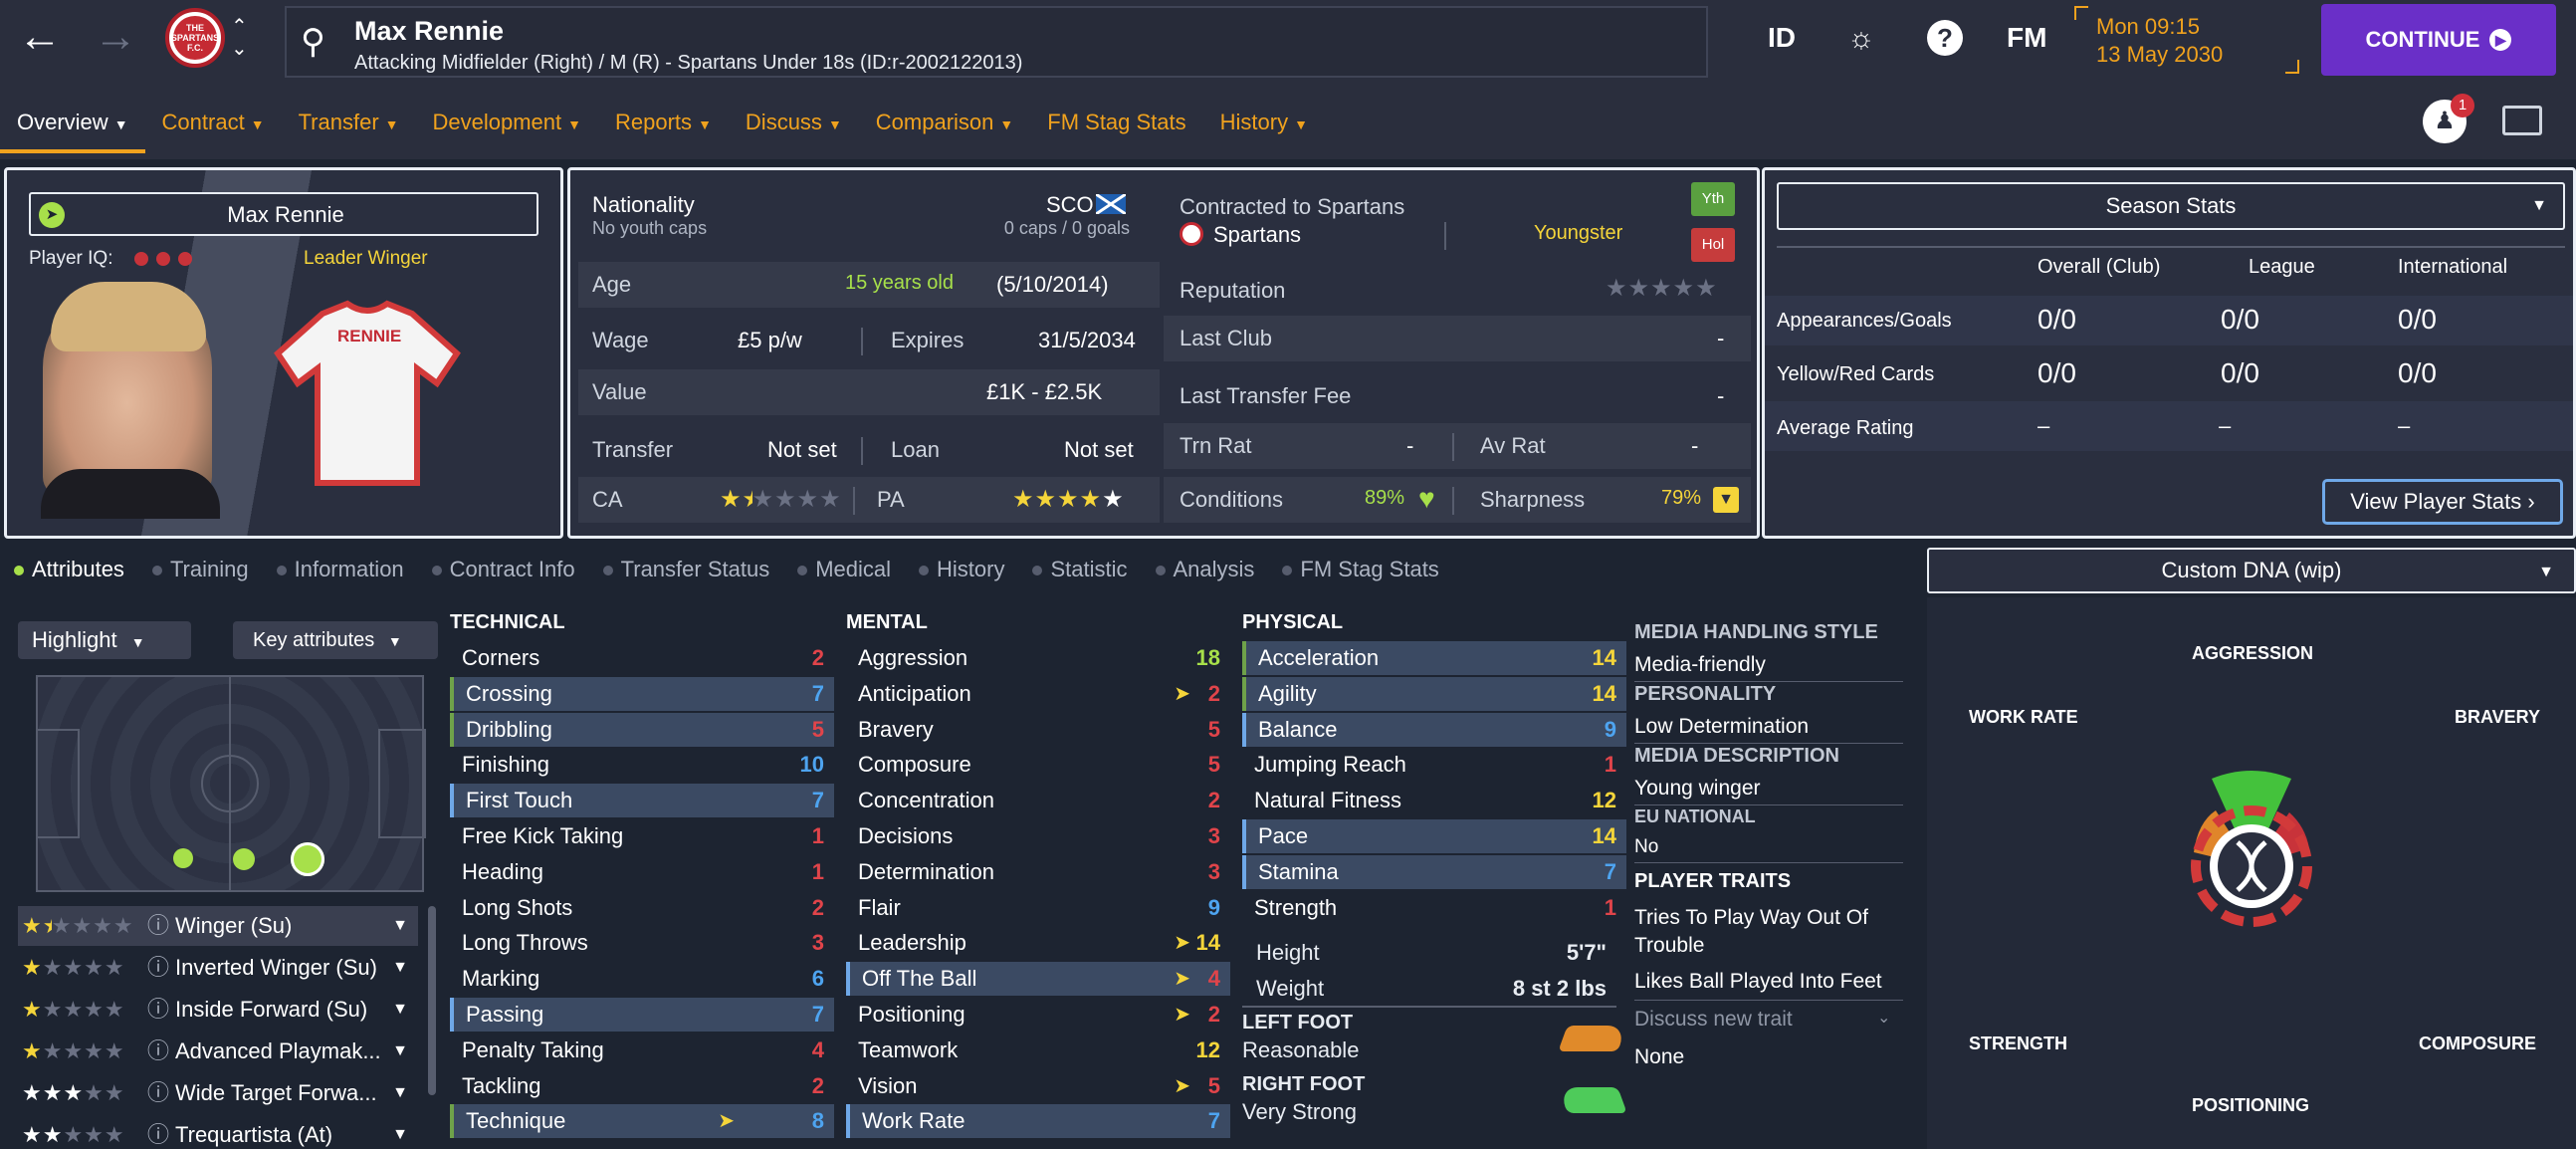 This screenshot has height=1149, width=2576. Describe the element at coordinates (1695, 816) in the screenshot. I see `eu-national-label: EU NATIONAL` at that location.